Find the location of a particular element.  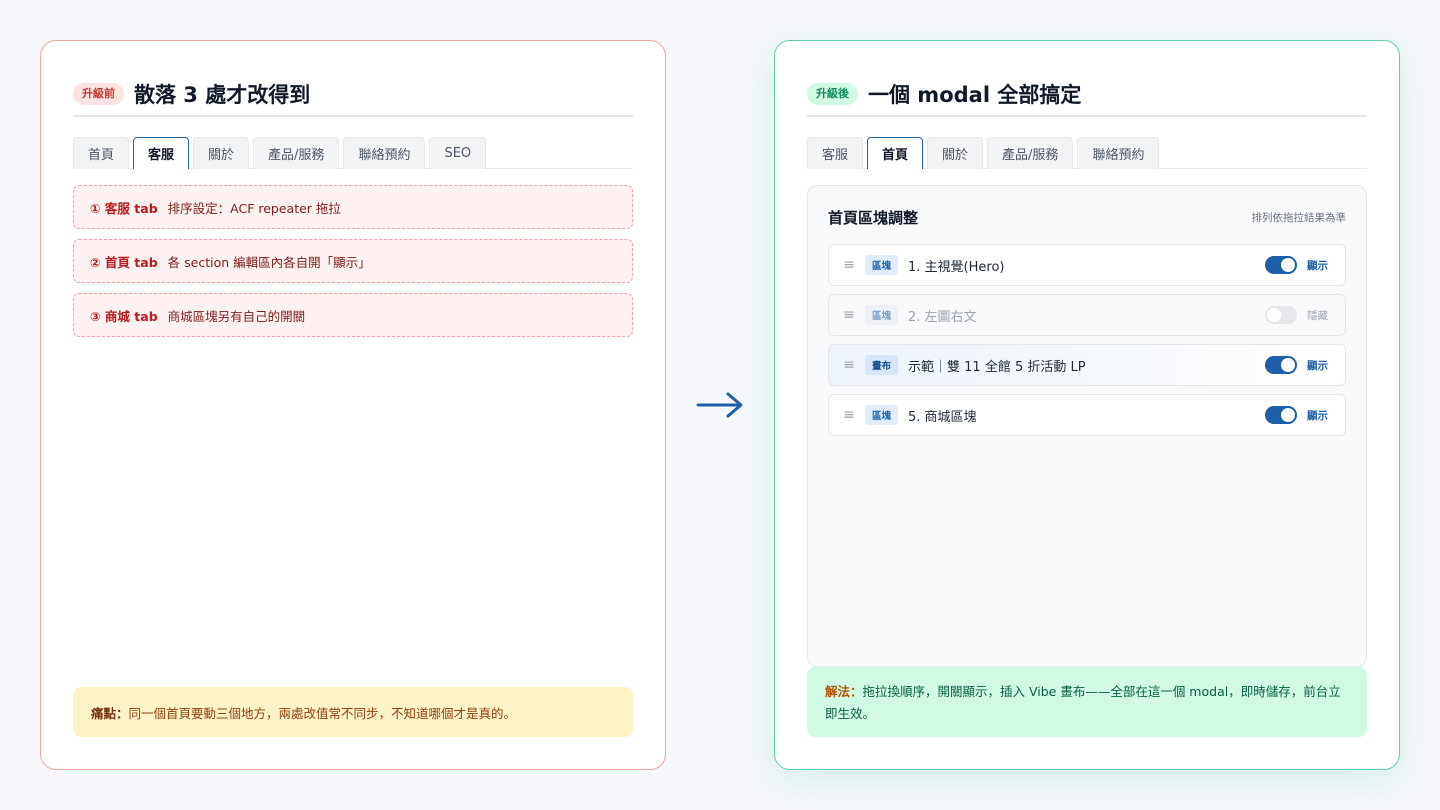

before-tabs: 首頁 客服 關於 產品/服務 聯絡預約 SEO is located at coordinates (353, 153).